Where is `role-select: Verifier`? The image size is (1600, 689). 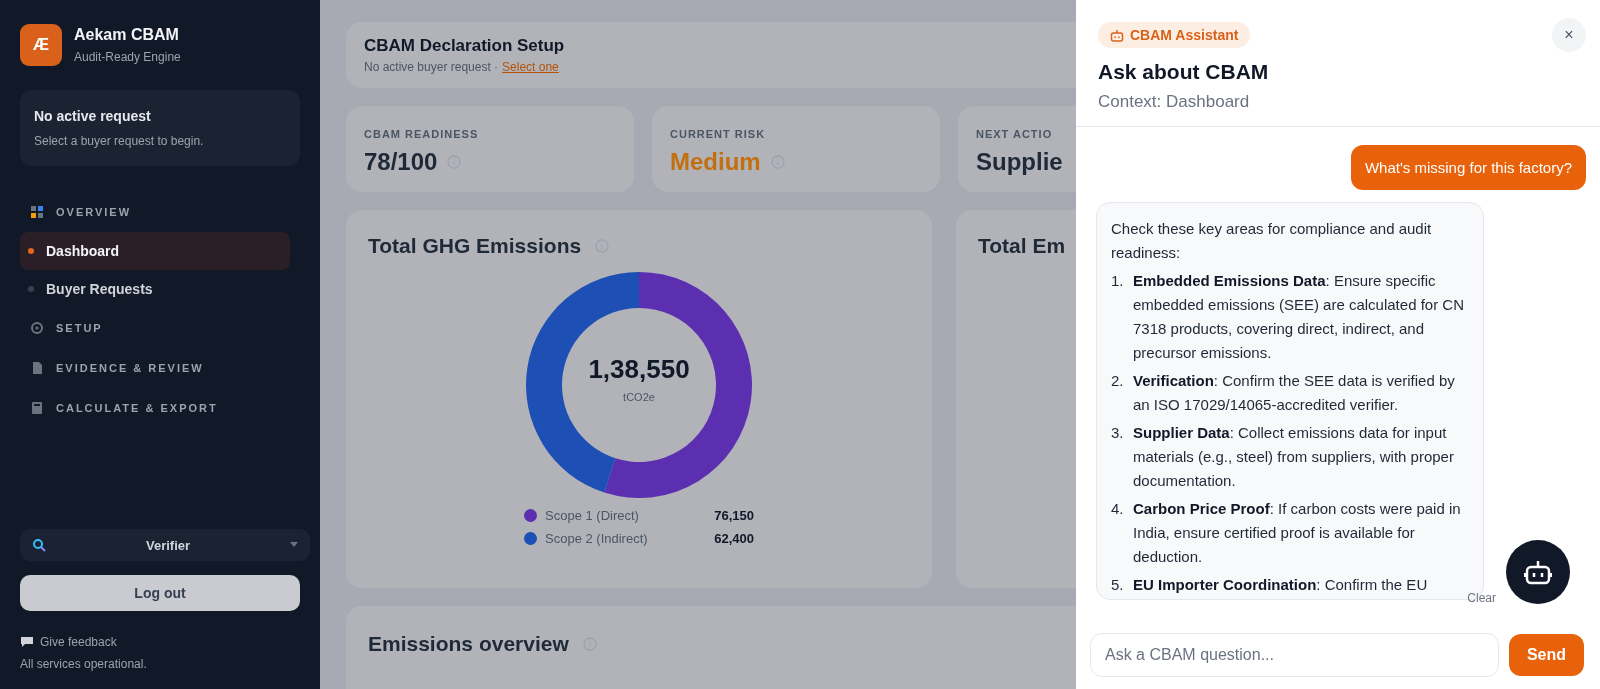 role-select: Verifier is located at coordinates (165, 545).